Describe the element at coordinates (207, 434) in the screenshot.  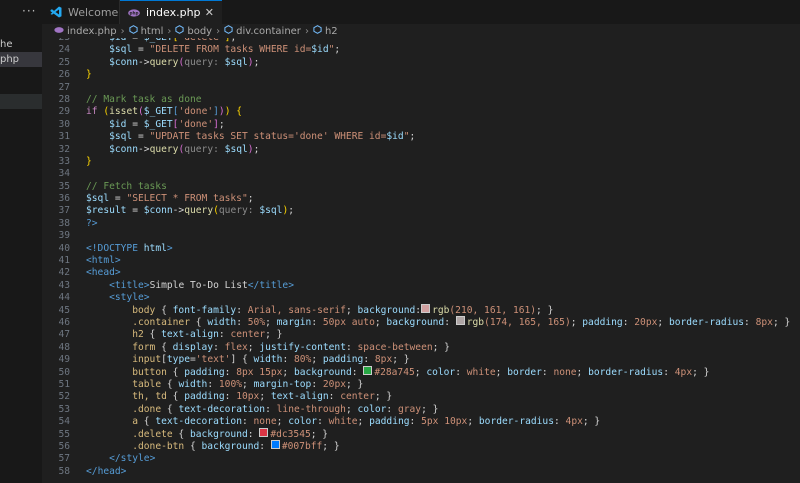
I see `line-code: .delete { background: #dc3545; }` at that location.